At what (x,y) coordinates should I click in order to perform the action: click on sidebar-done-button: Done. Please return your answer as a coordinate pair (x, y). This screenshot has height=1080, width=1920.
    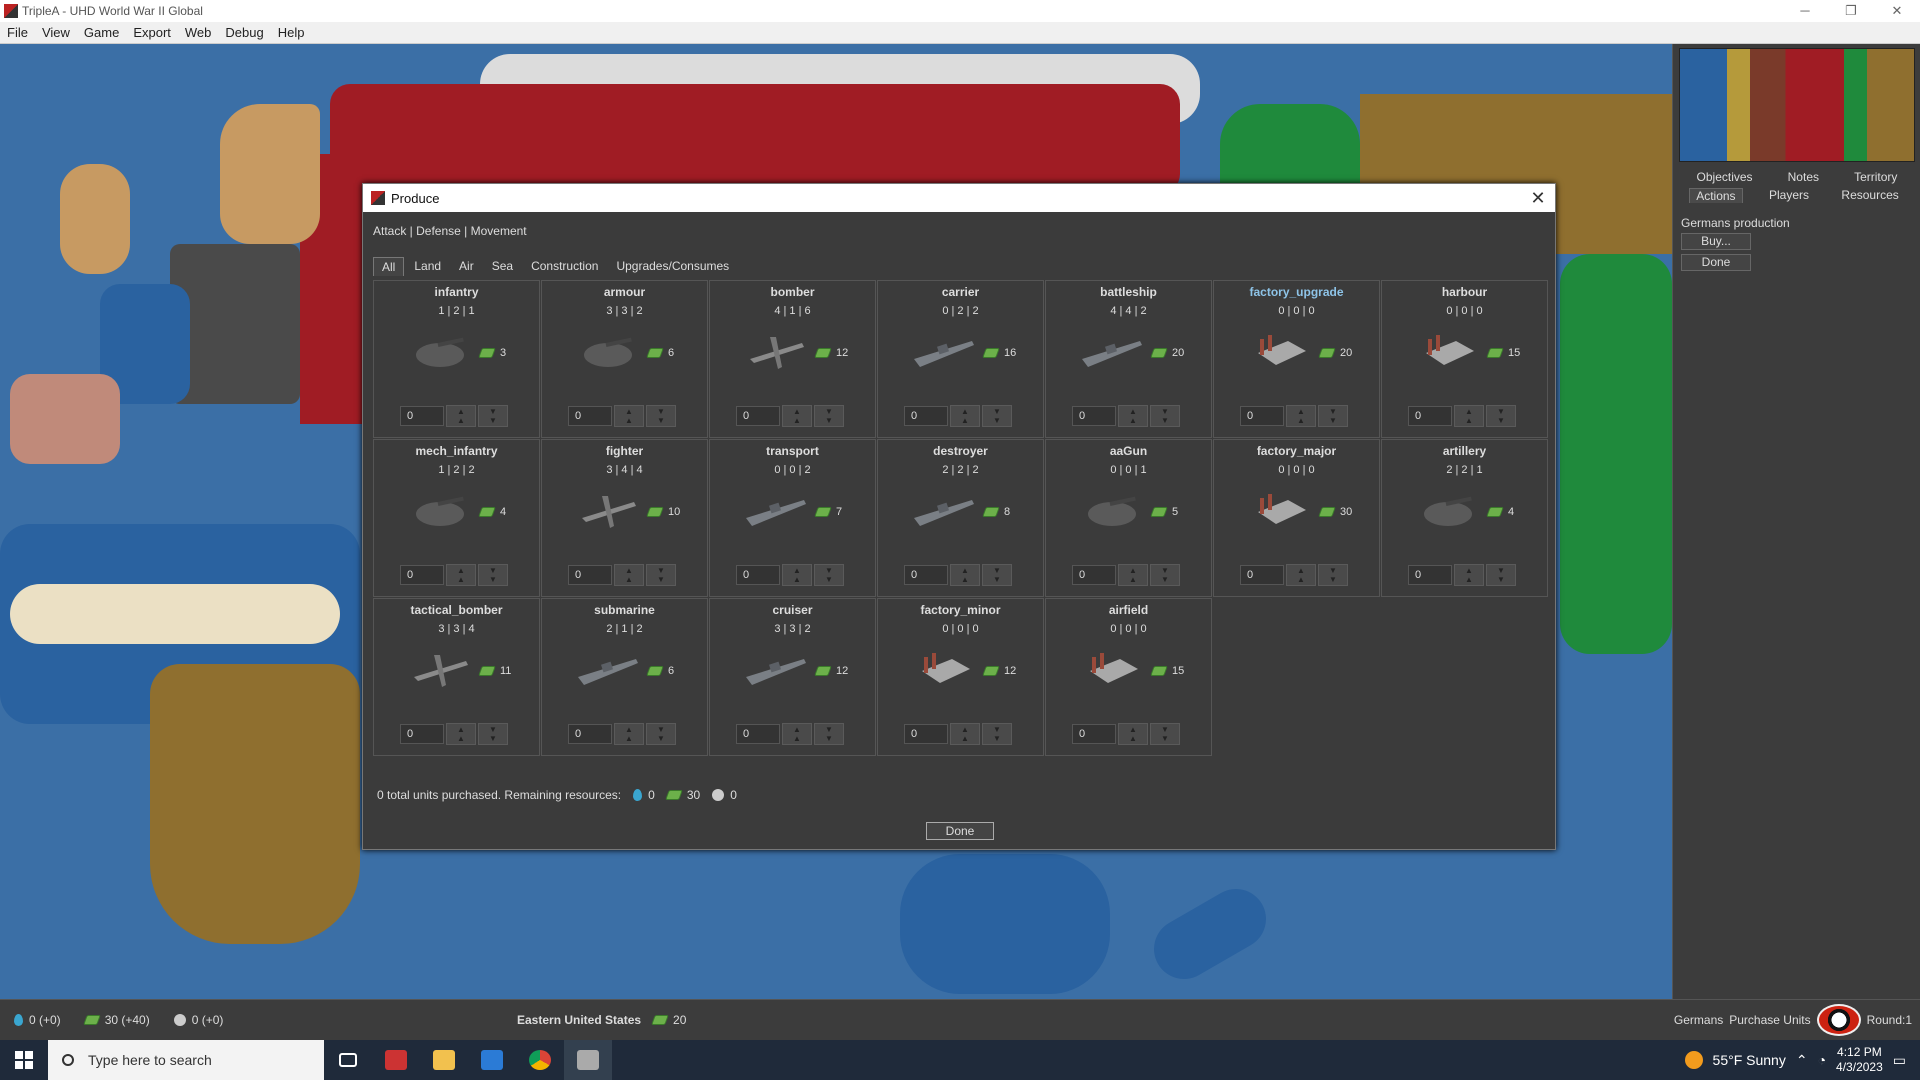
    Looking at the image, I should click on (1716, 262).